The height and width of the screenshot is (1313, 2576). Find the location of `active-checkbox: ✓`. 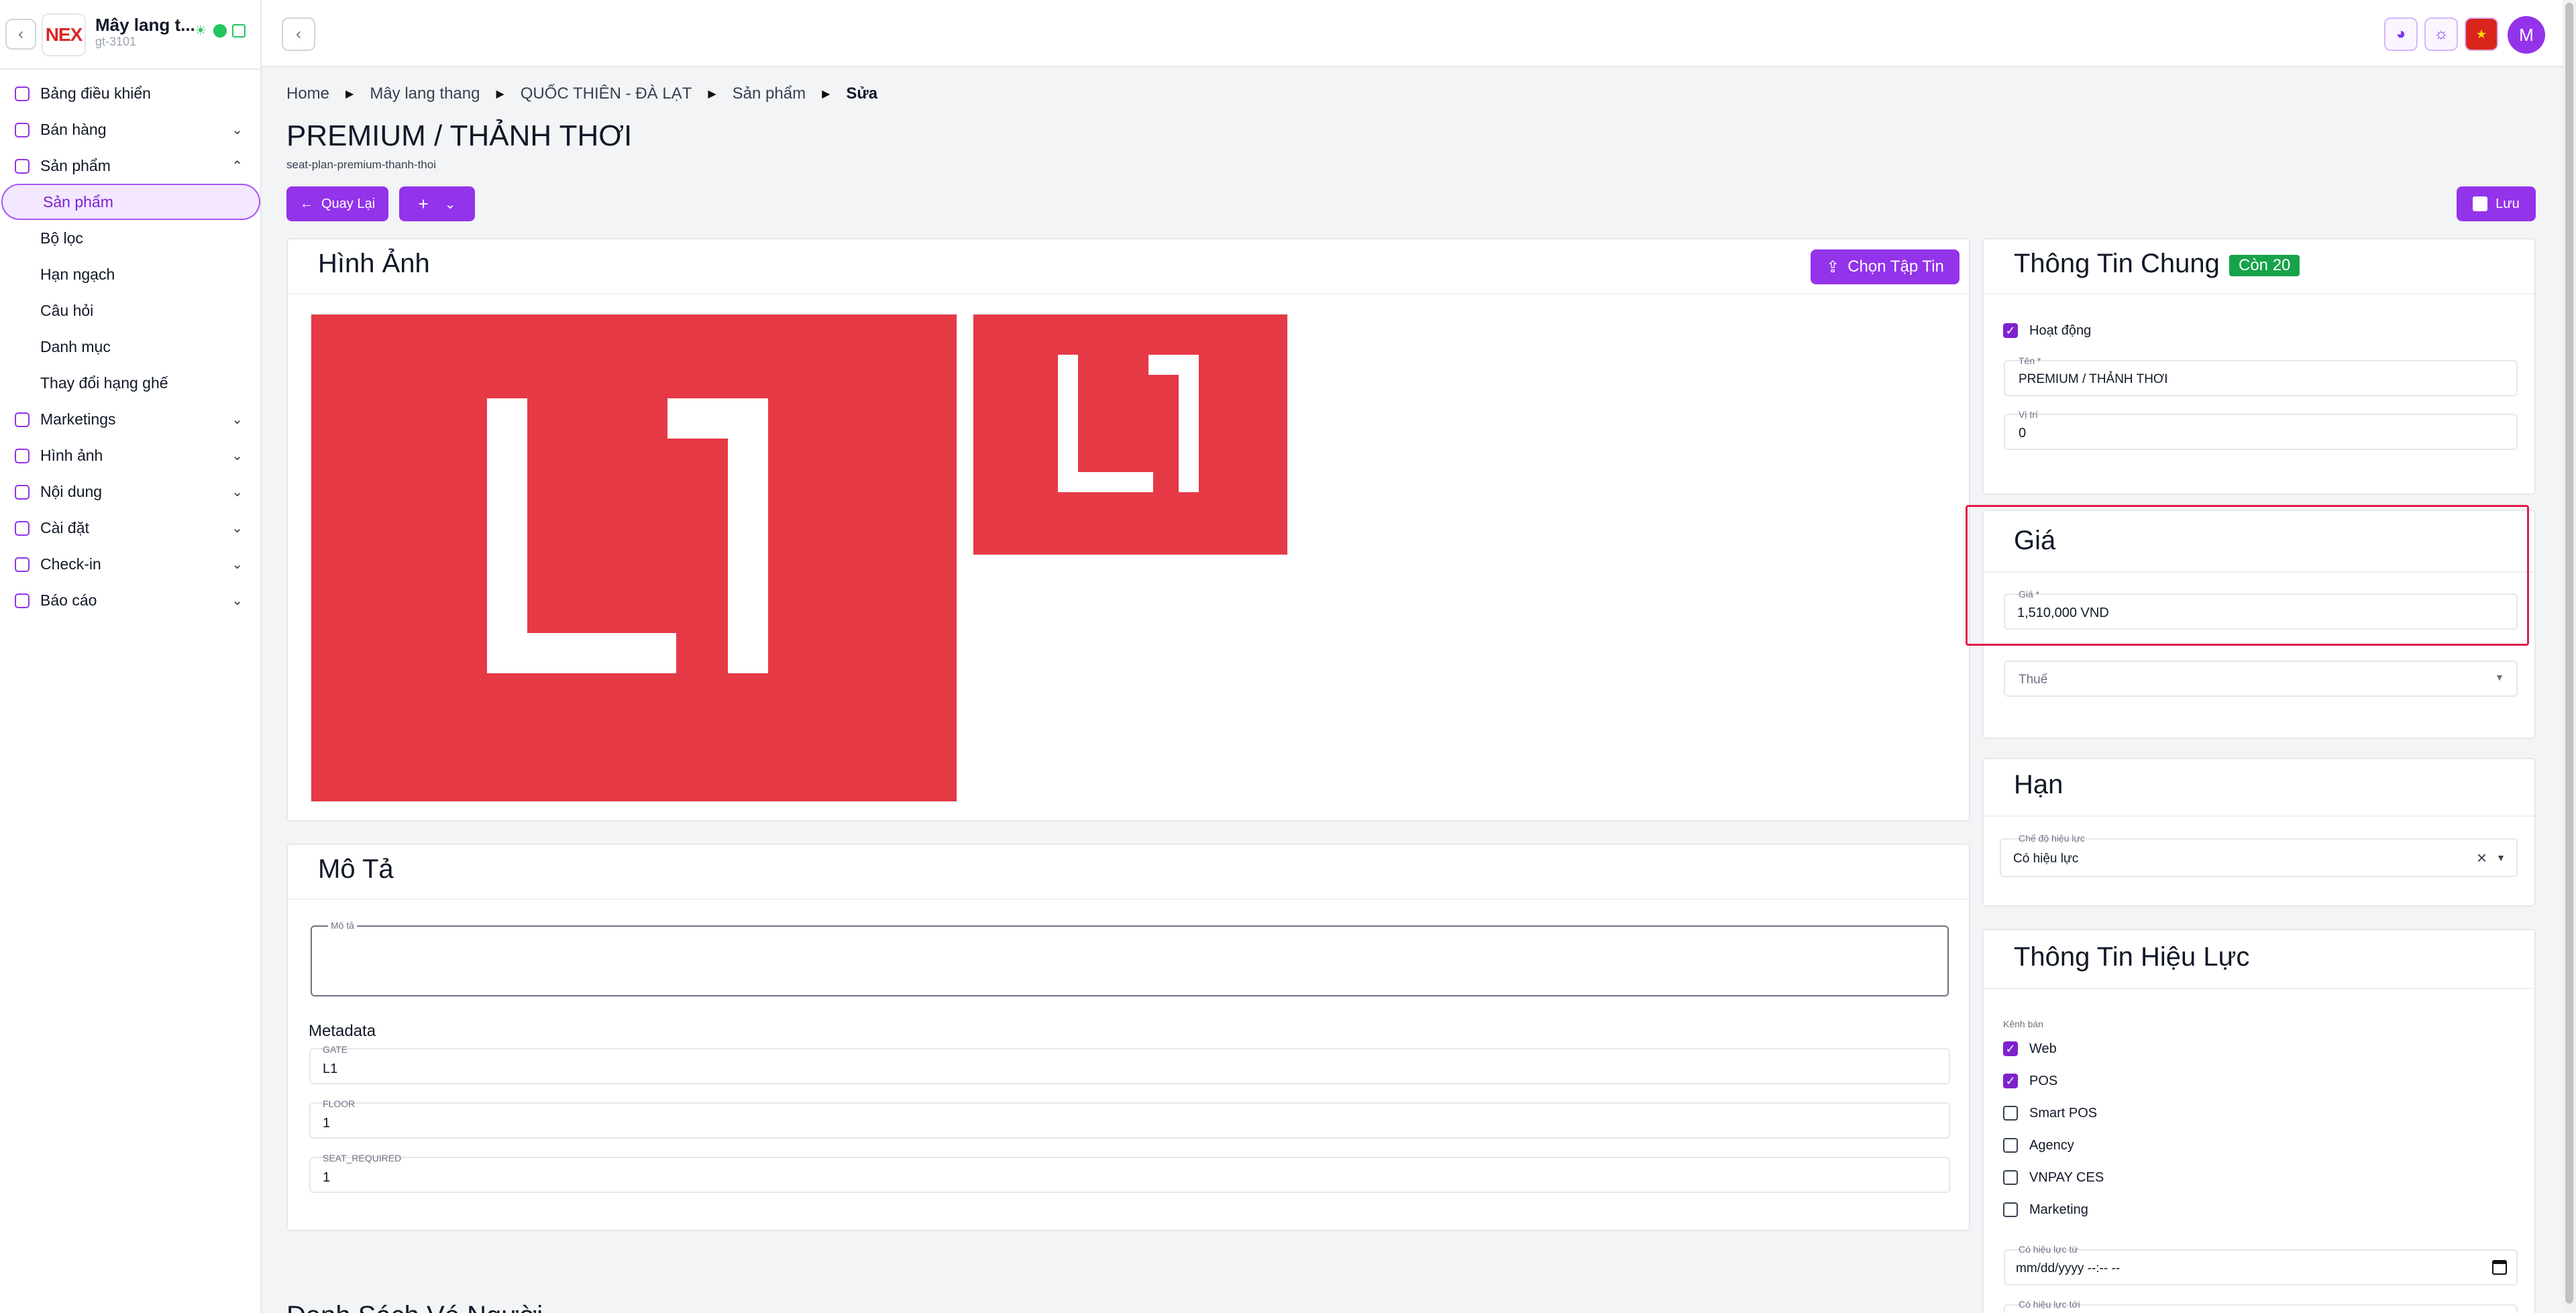

active-checkbox: ✓ is located at coordinates (2010, 330).